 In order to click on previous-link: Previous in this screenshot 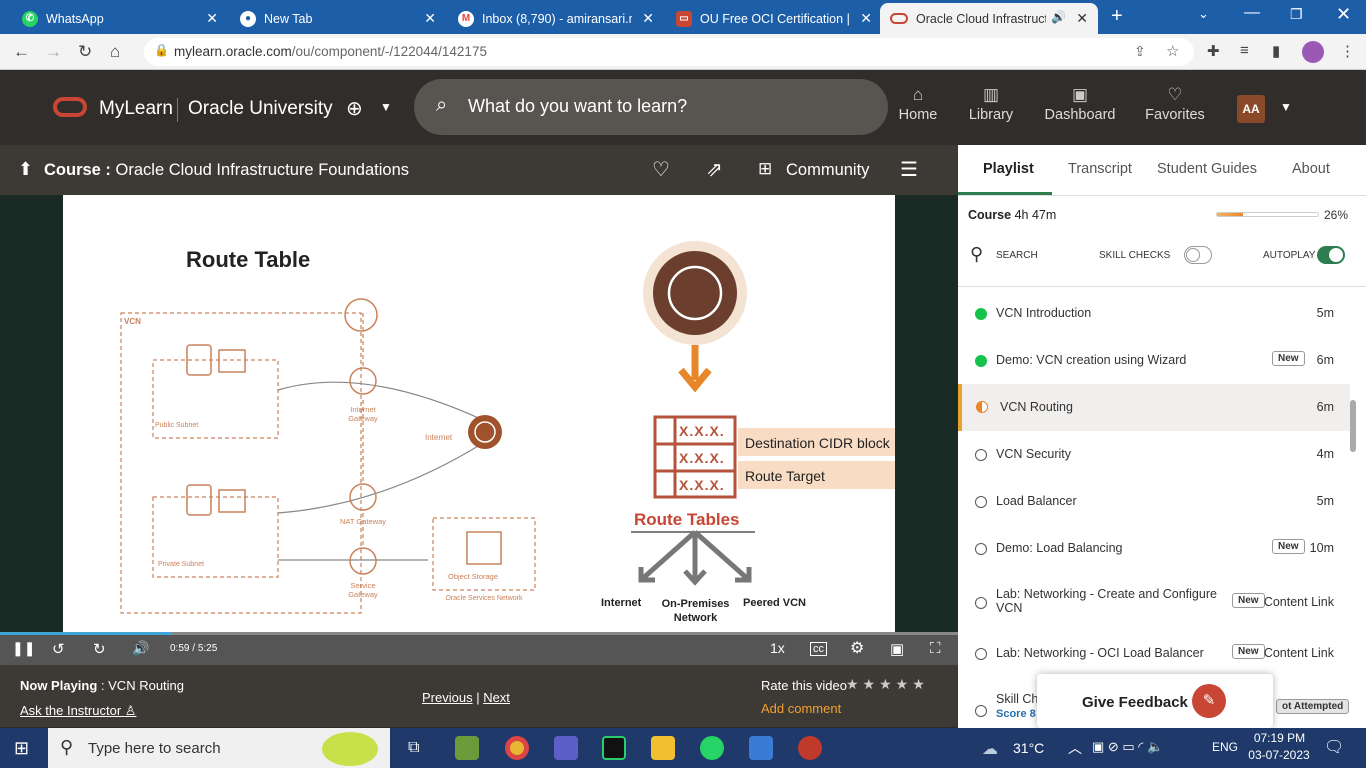, I will do `click(447, 697)`.